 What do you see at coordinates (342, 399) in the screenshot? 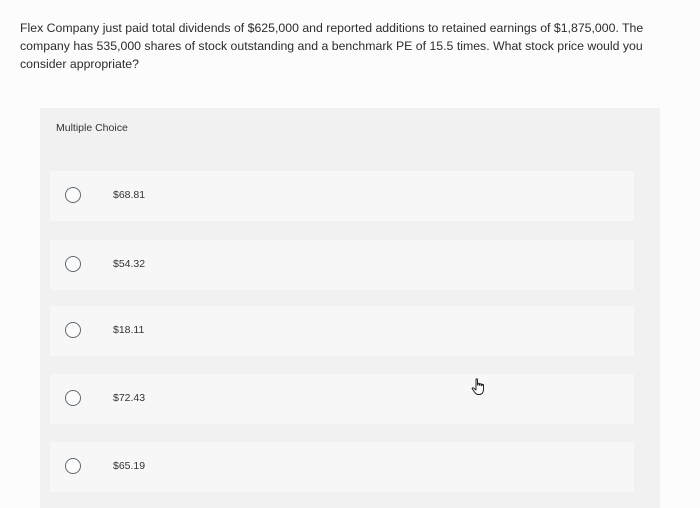
I see `option-4: $72.43` at bounding box center [342, 399].